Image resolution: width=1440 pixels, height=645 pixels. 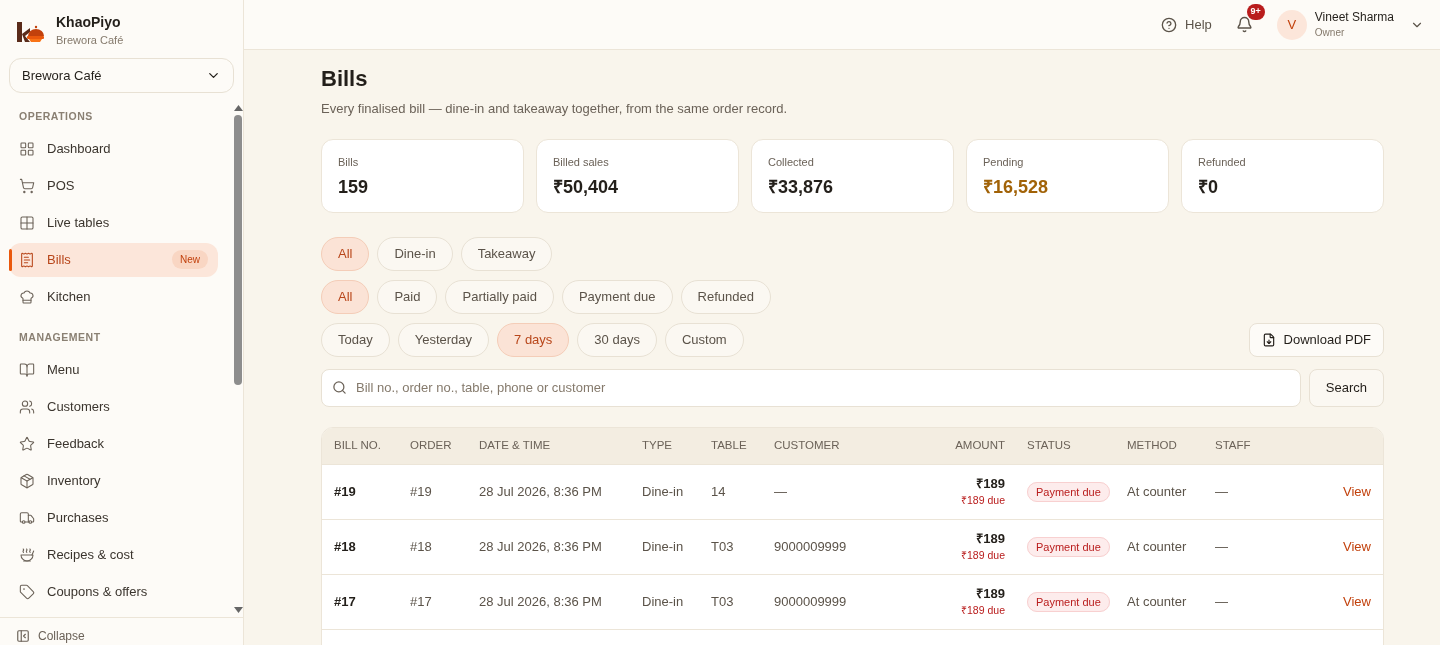 What do you see at coordinates (27, 480) in the screenshot?
I see `box-icon` at bounding box center [27, 480].